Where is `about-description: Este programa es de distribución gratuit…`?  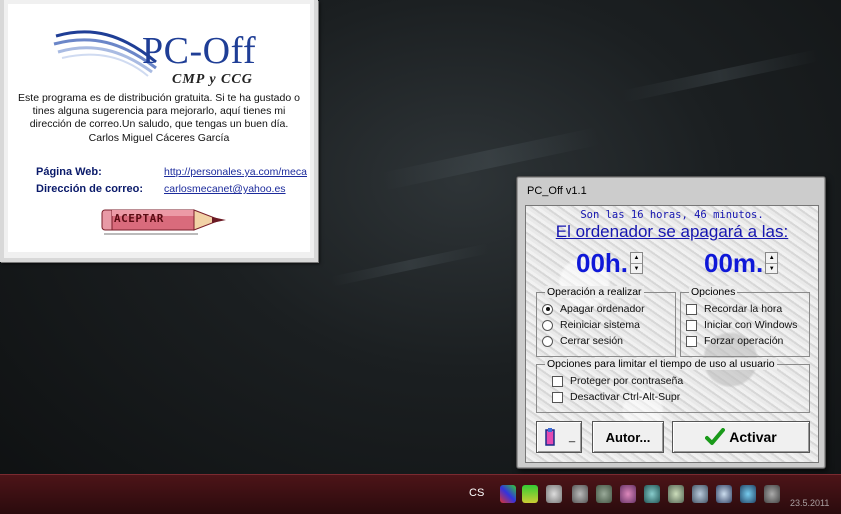
about-description: Este programa es de distribución gratuit… is located at coordinates (159, 111).